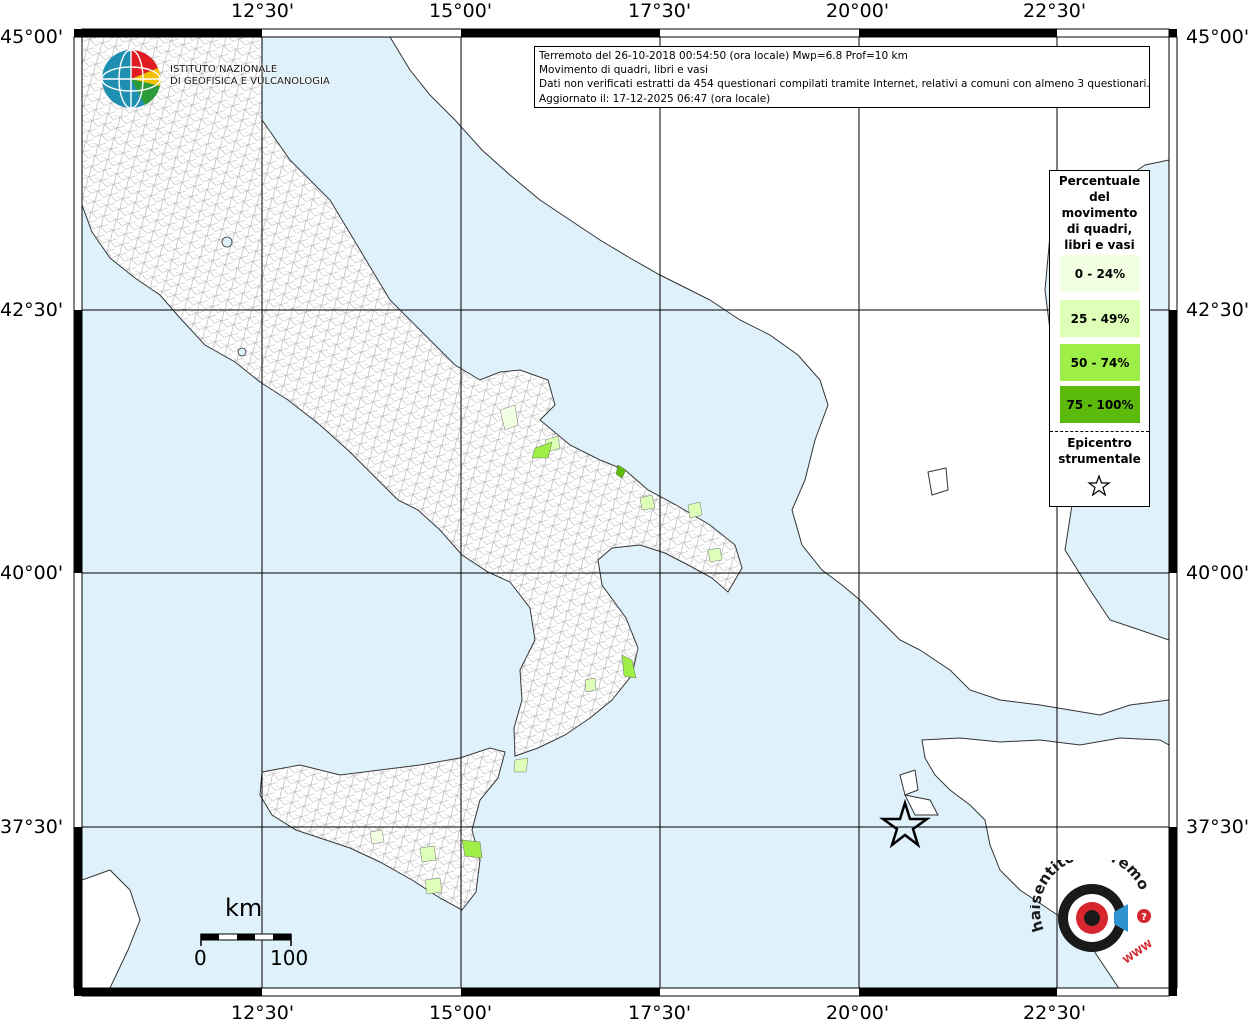 Image resolution: width=1252 pixels, height=1028 pixels. I want to click on lon-label-bottom: 15°00', so click(461, 1013).